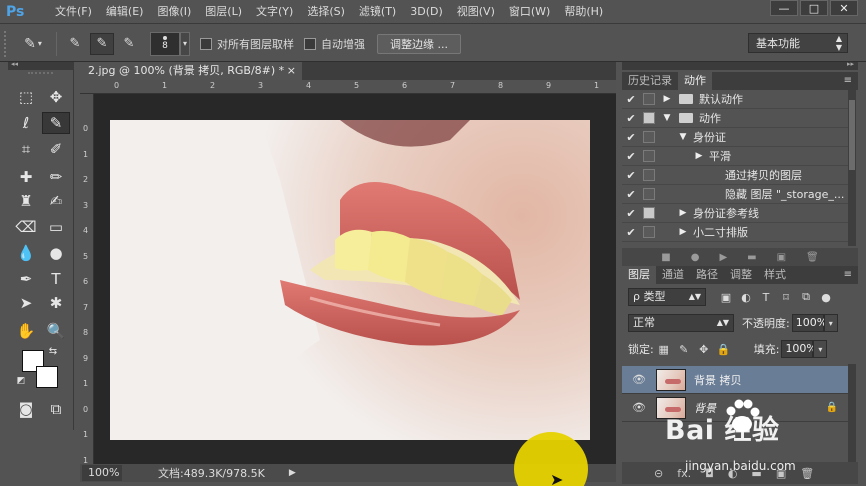 The image size is (866, 486). I want to click on screen-mode-icon: ⧉, so click(56, 409).